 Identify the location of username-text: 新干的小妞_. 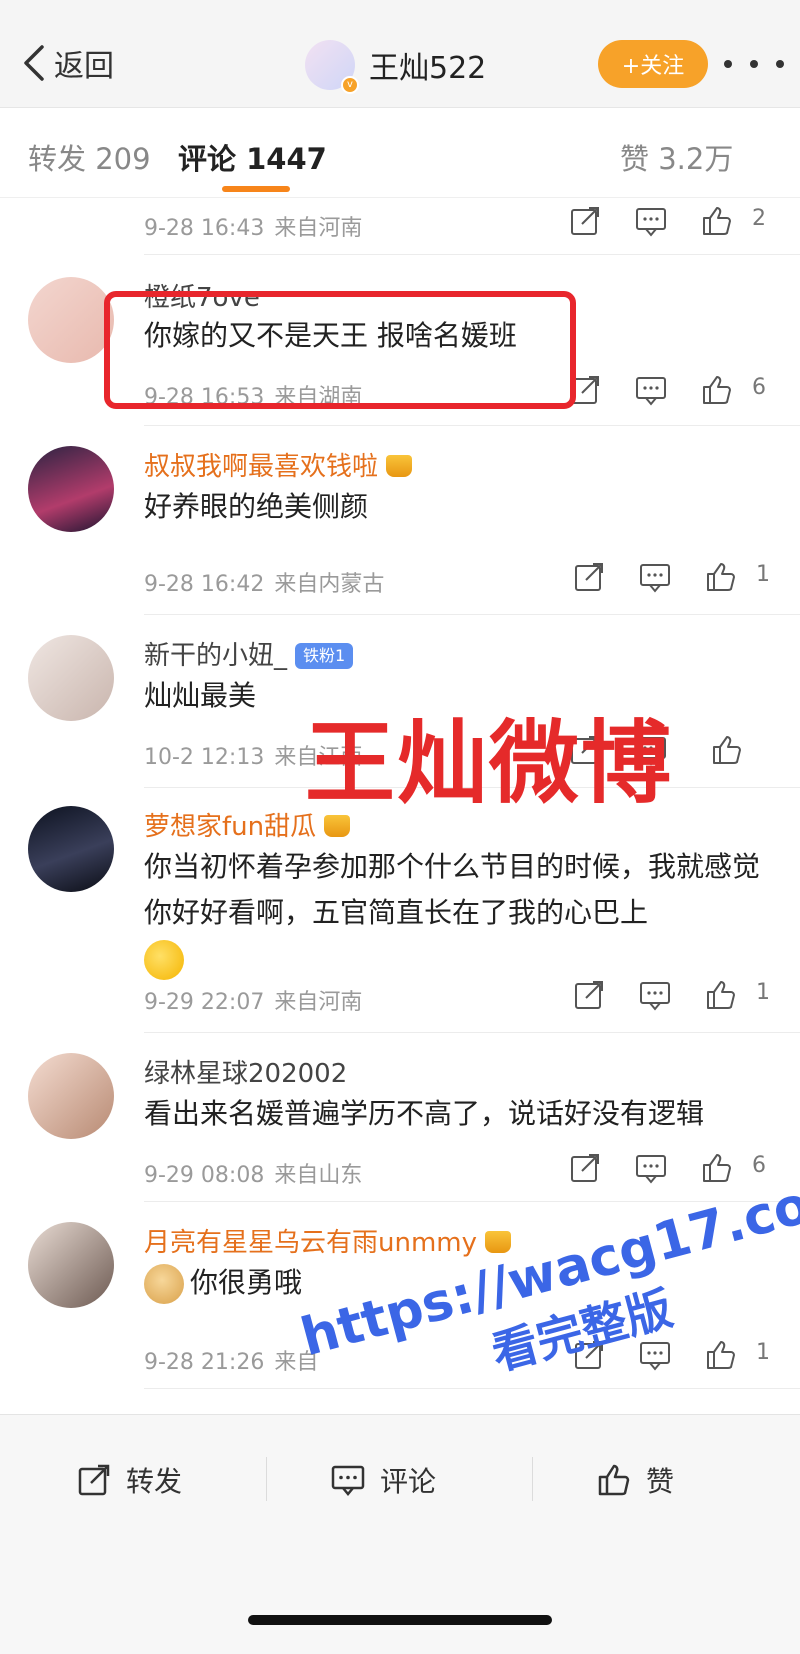
(216, 656).